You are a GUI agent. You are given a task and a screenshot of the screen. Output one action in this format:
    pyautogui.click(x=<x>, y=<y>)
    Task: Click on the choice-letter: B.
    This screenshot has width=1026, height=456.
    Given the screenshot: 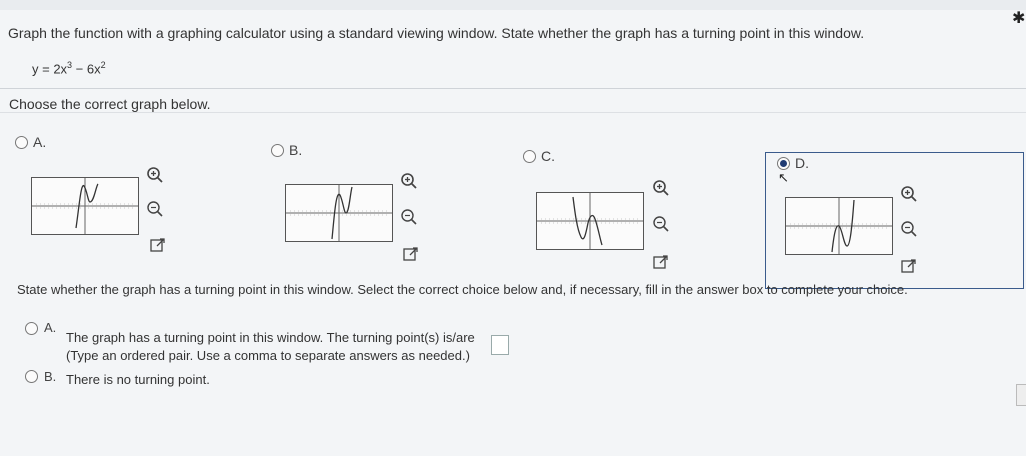 What is the action you would take?
    pyautogui.click(x=50, y=376)
    